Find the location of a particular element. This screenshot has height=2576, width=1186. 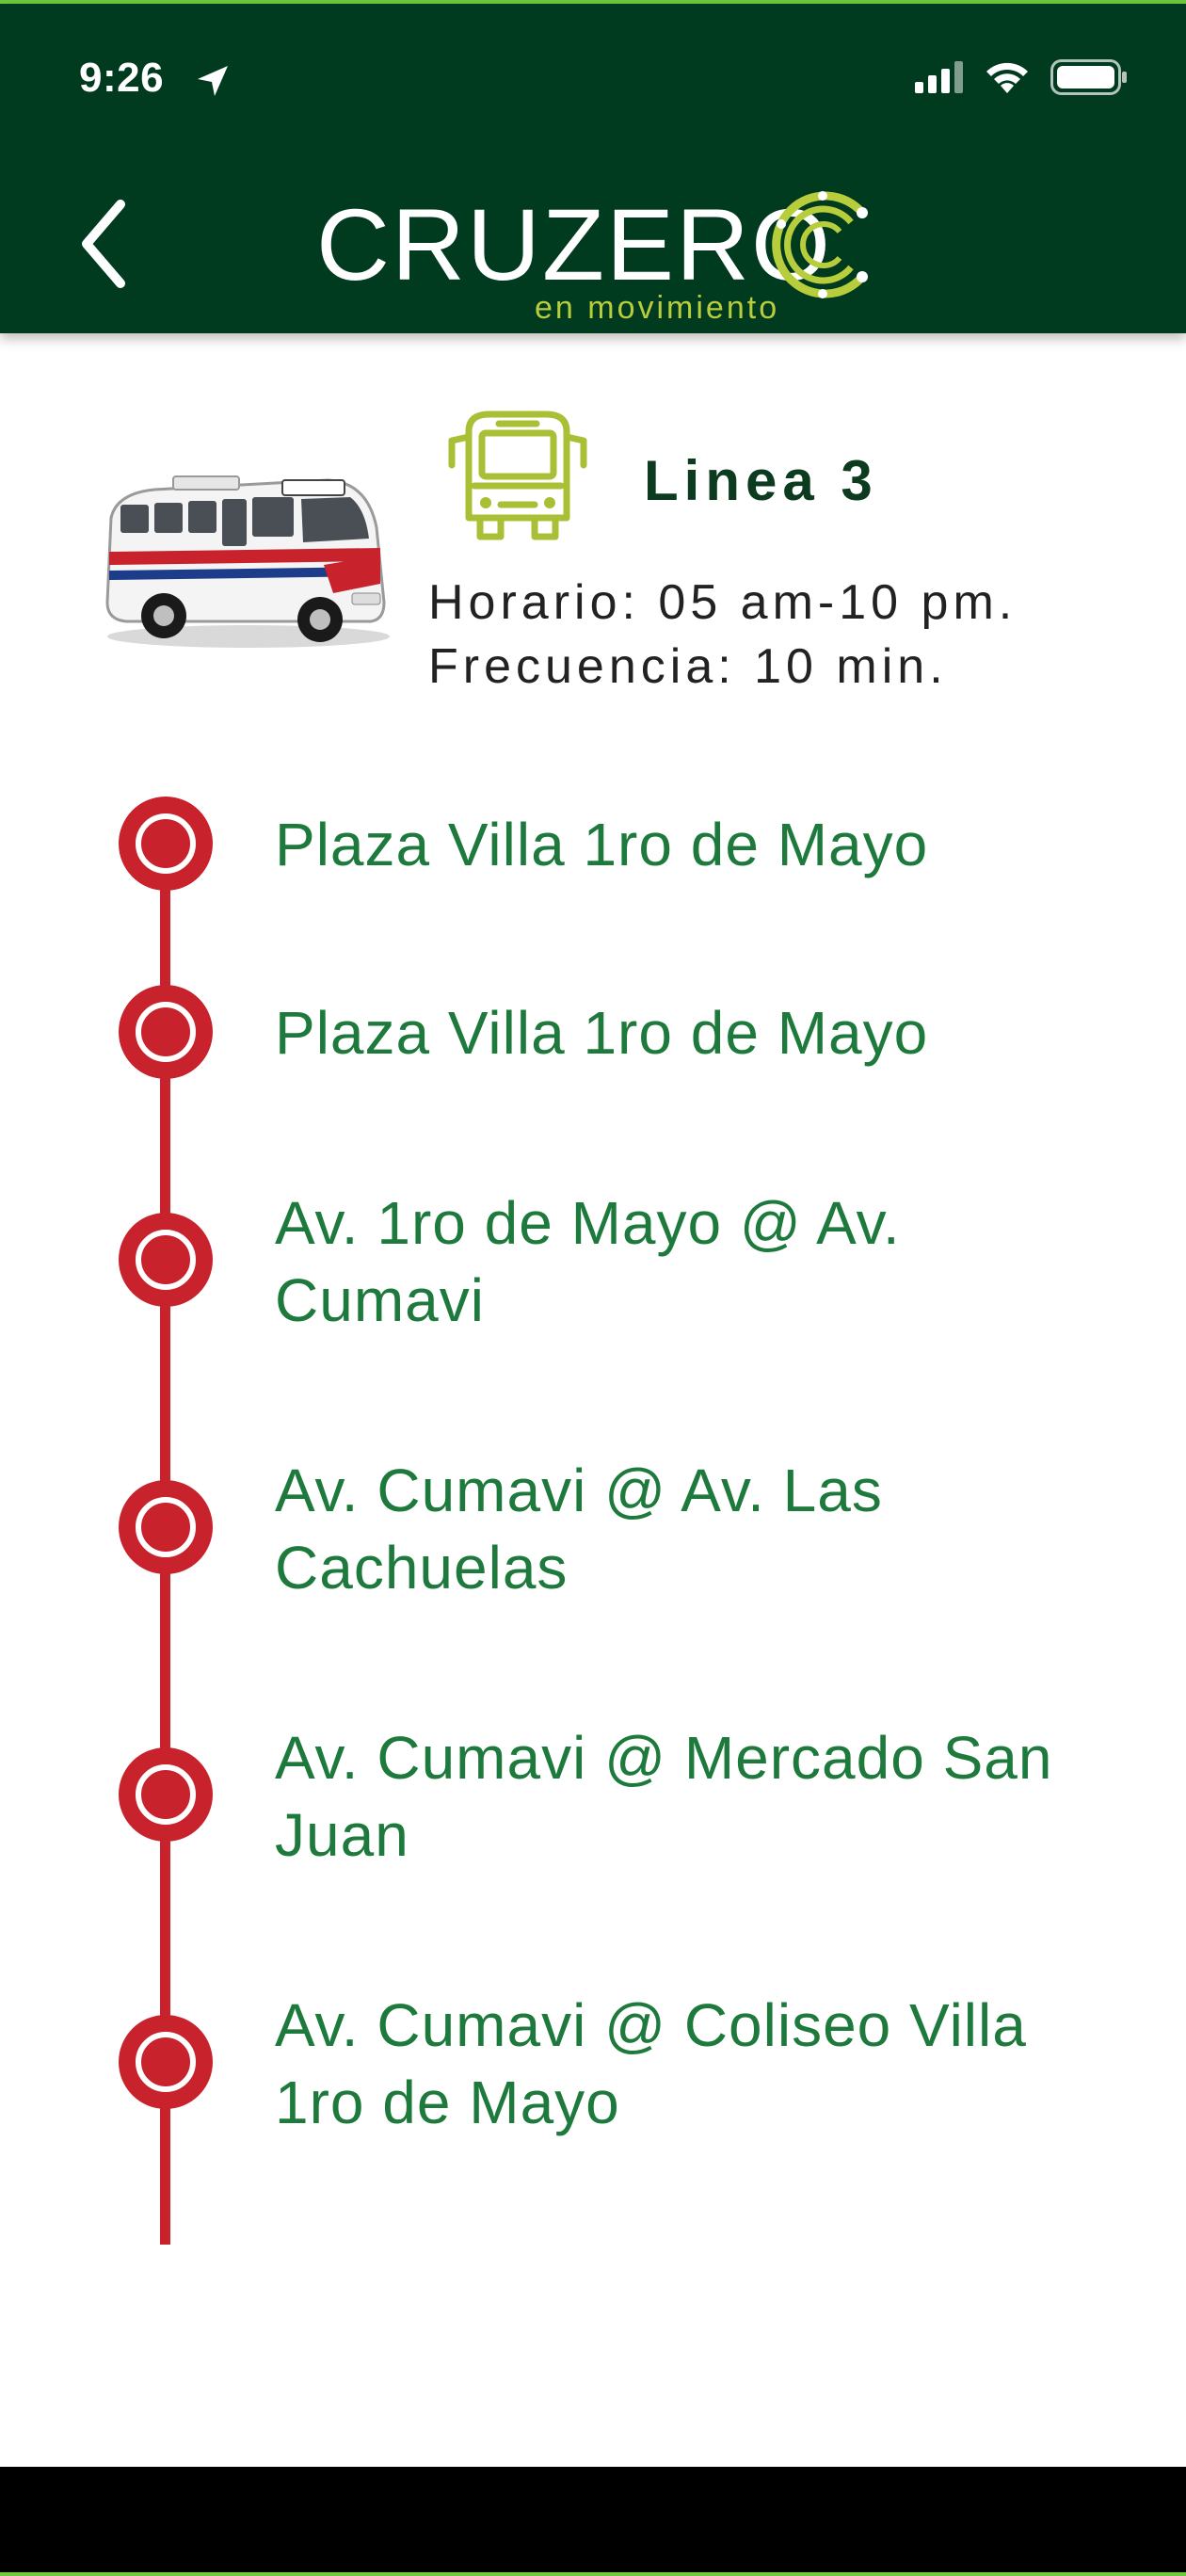

logo-tagline: en movimiento is located at coordinates (657, 308).